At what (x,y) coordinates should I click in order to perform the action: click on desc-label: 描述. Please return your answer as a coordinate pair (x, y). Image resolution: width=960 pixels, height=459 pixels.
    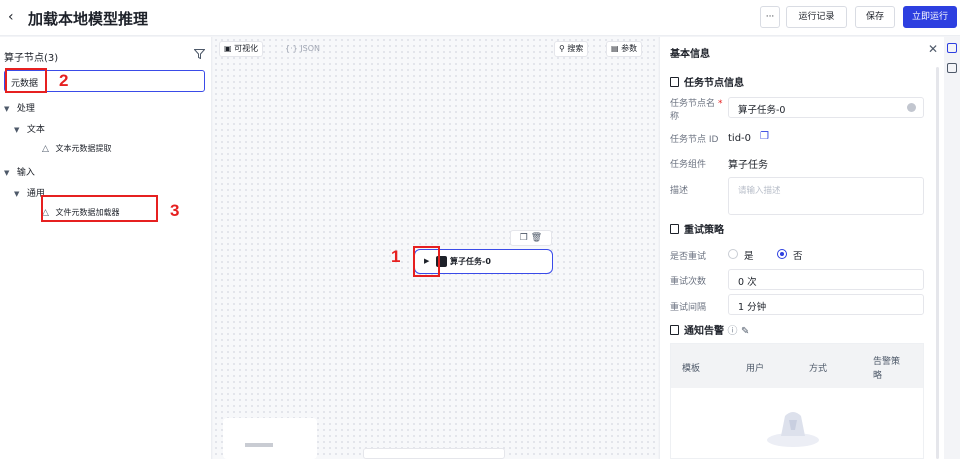
    Looking at the image, I should click on (679, 191).